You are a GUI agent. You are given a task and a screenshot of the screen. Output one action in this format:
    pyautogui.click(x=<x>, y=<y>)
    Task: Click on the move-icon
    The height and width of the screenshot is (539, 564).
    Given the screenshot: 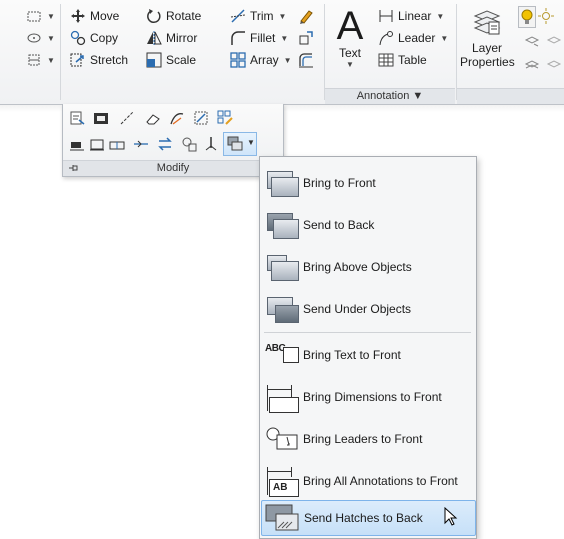 What is the action you would take?
    pyautogui.click(x=78, y=16)
    